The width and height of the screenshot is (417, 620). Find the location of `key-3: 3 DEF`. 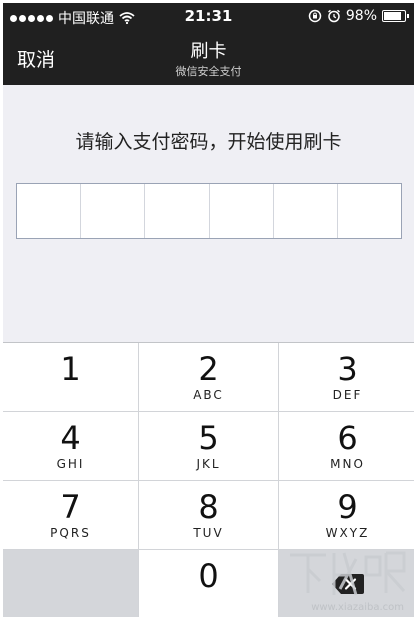

key-3: 3 DEF is located at coordinates (346, 377).